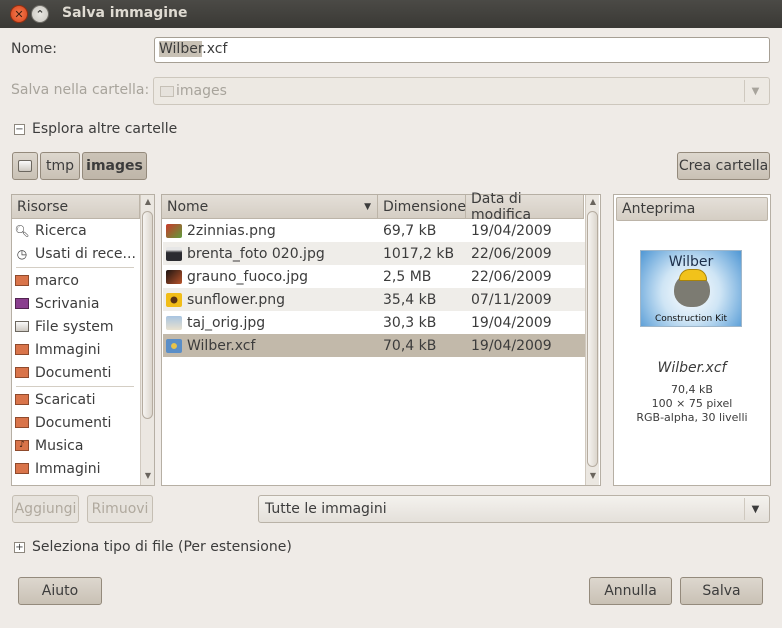 The image size is (782, 628). I want to click on preview-filename: Wilber.xcf, so click(692, 368).